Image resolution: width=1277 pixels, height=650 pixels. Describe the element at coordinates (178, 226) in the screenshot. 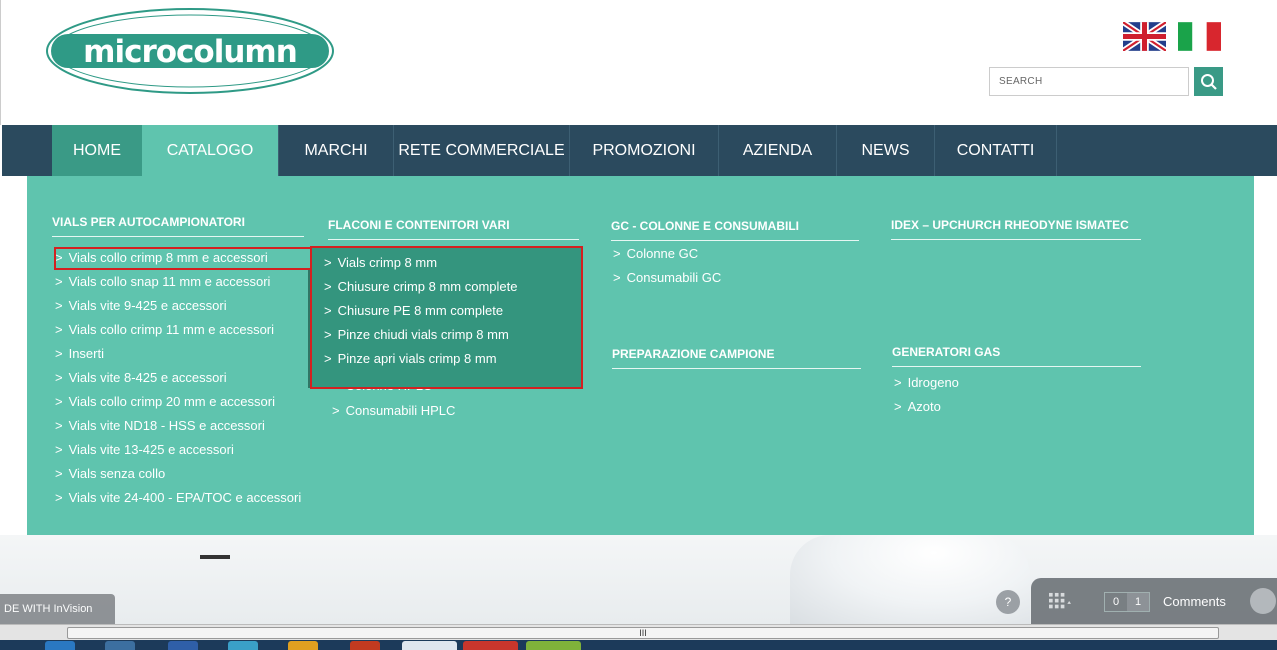

I see `category-title-vials: VIALS PER AUTOCAMPIONATORI` at that location.